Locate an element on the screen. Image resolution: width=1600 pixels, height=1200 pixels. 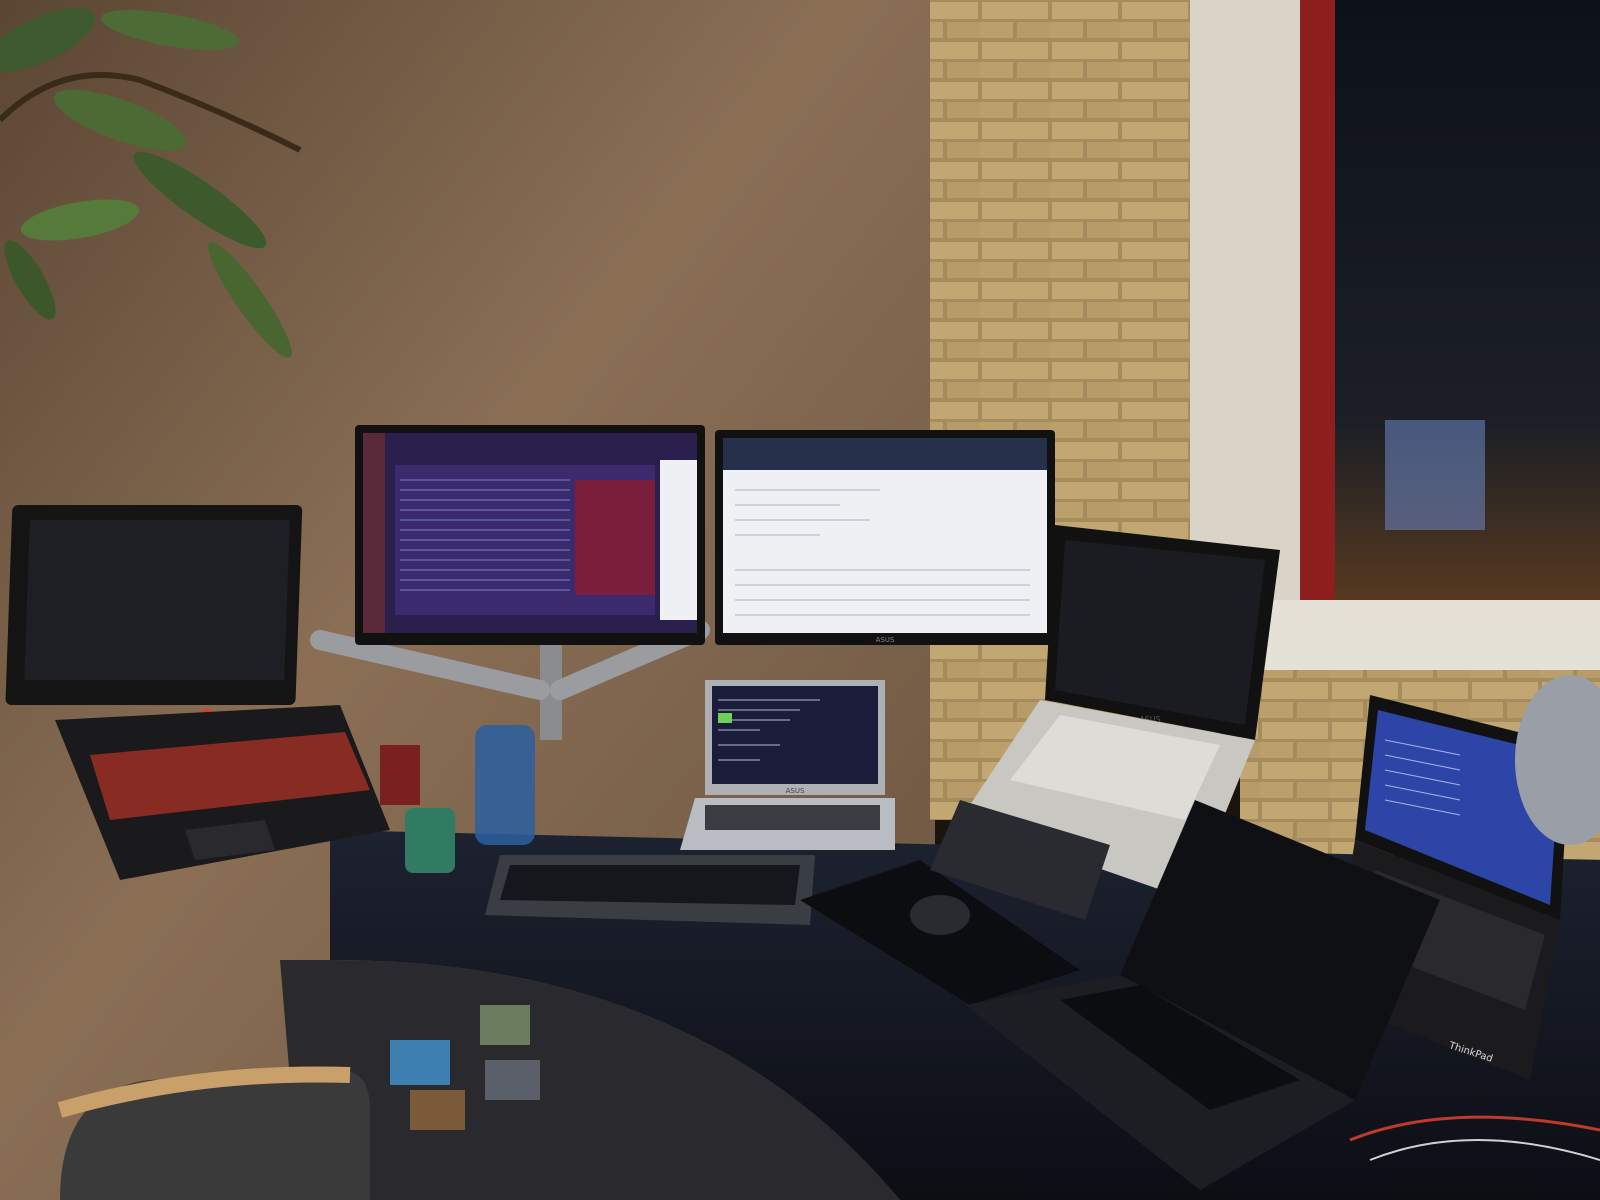
monitor-right: ASUS is located at coordinates (885, 537).